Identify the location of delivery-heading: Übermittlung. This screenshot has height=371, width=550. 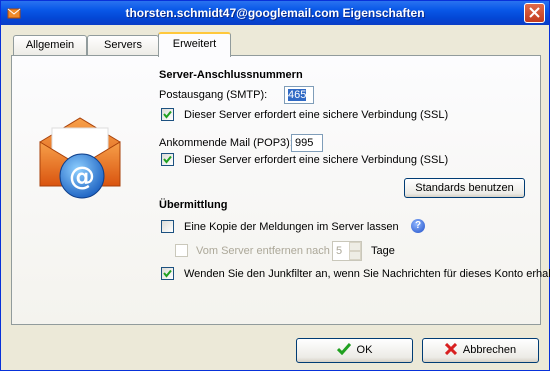
(193, 205).